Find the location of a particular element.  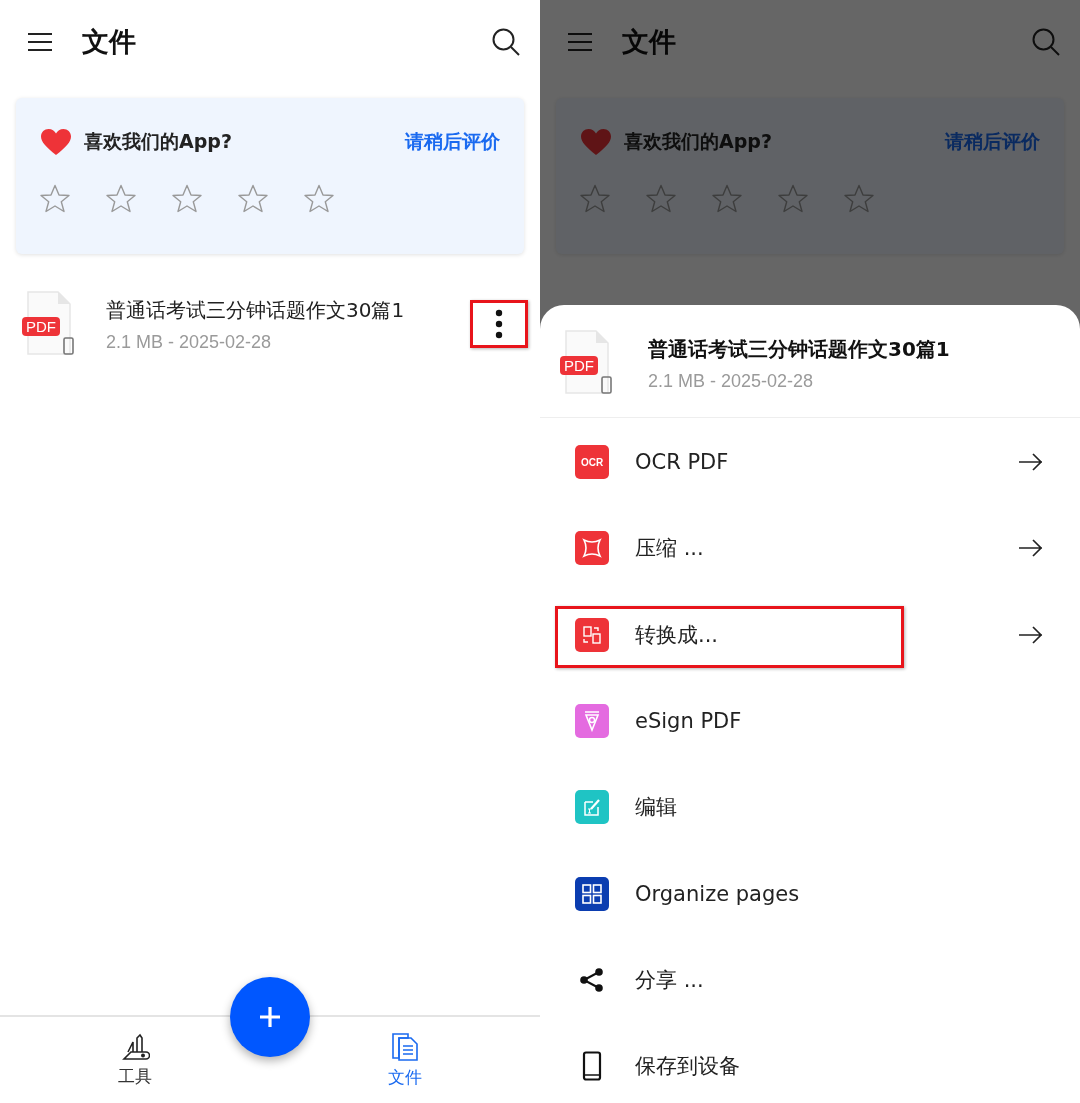

plus-icon is located at coordinates (270, 1017).